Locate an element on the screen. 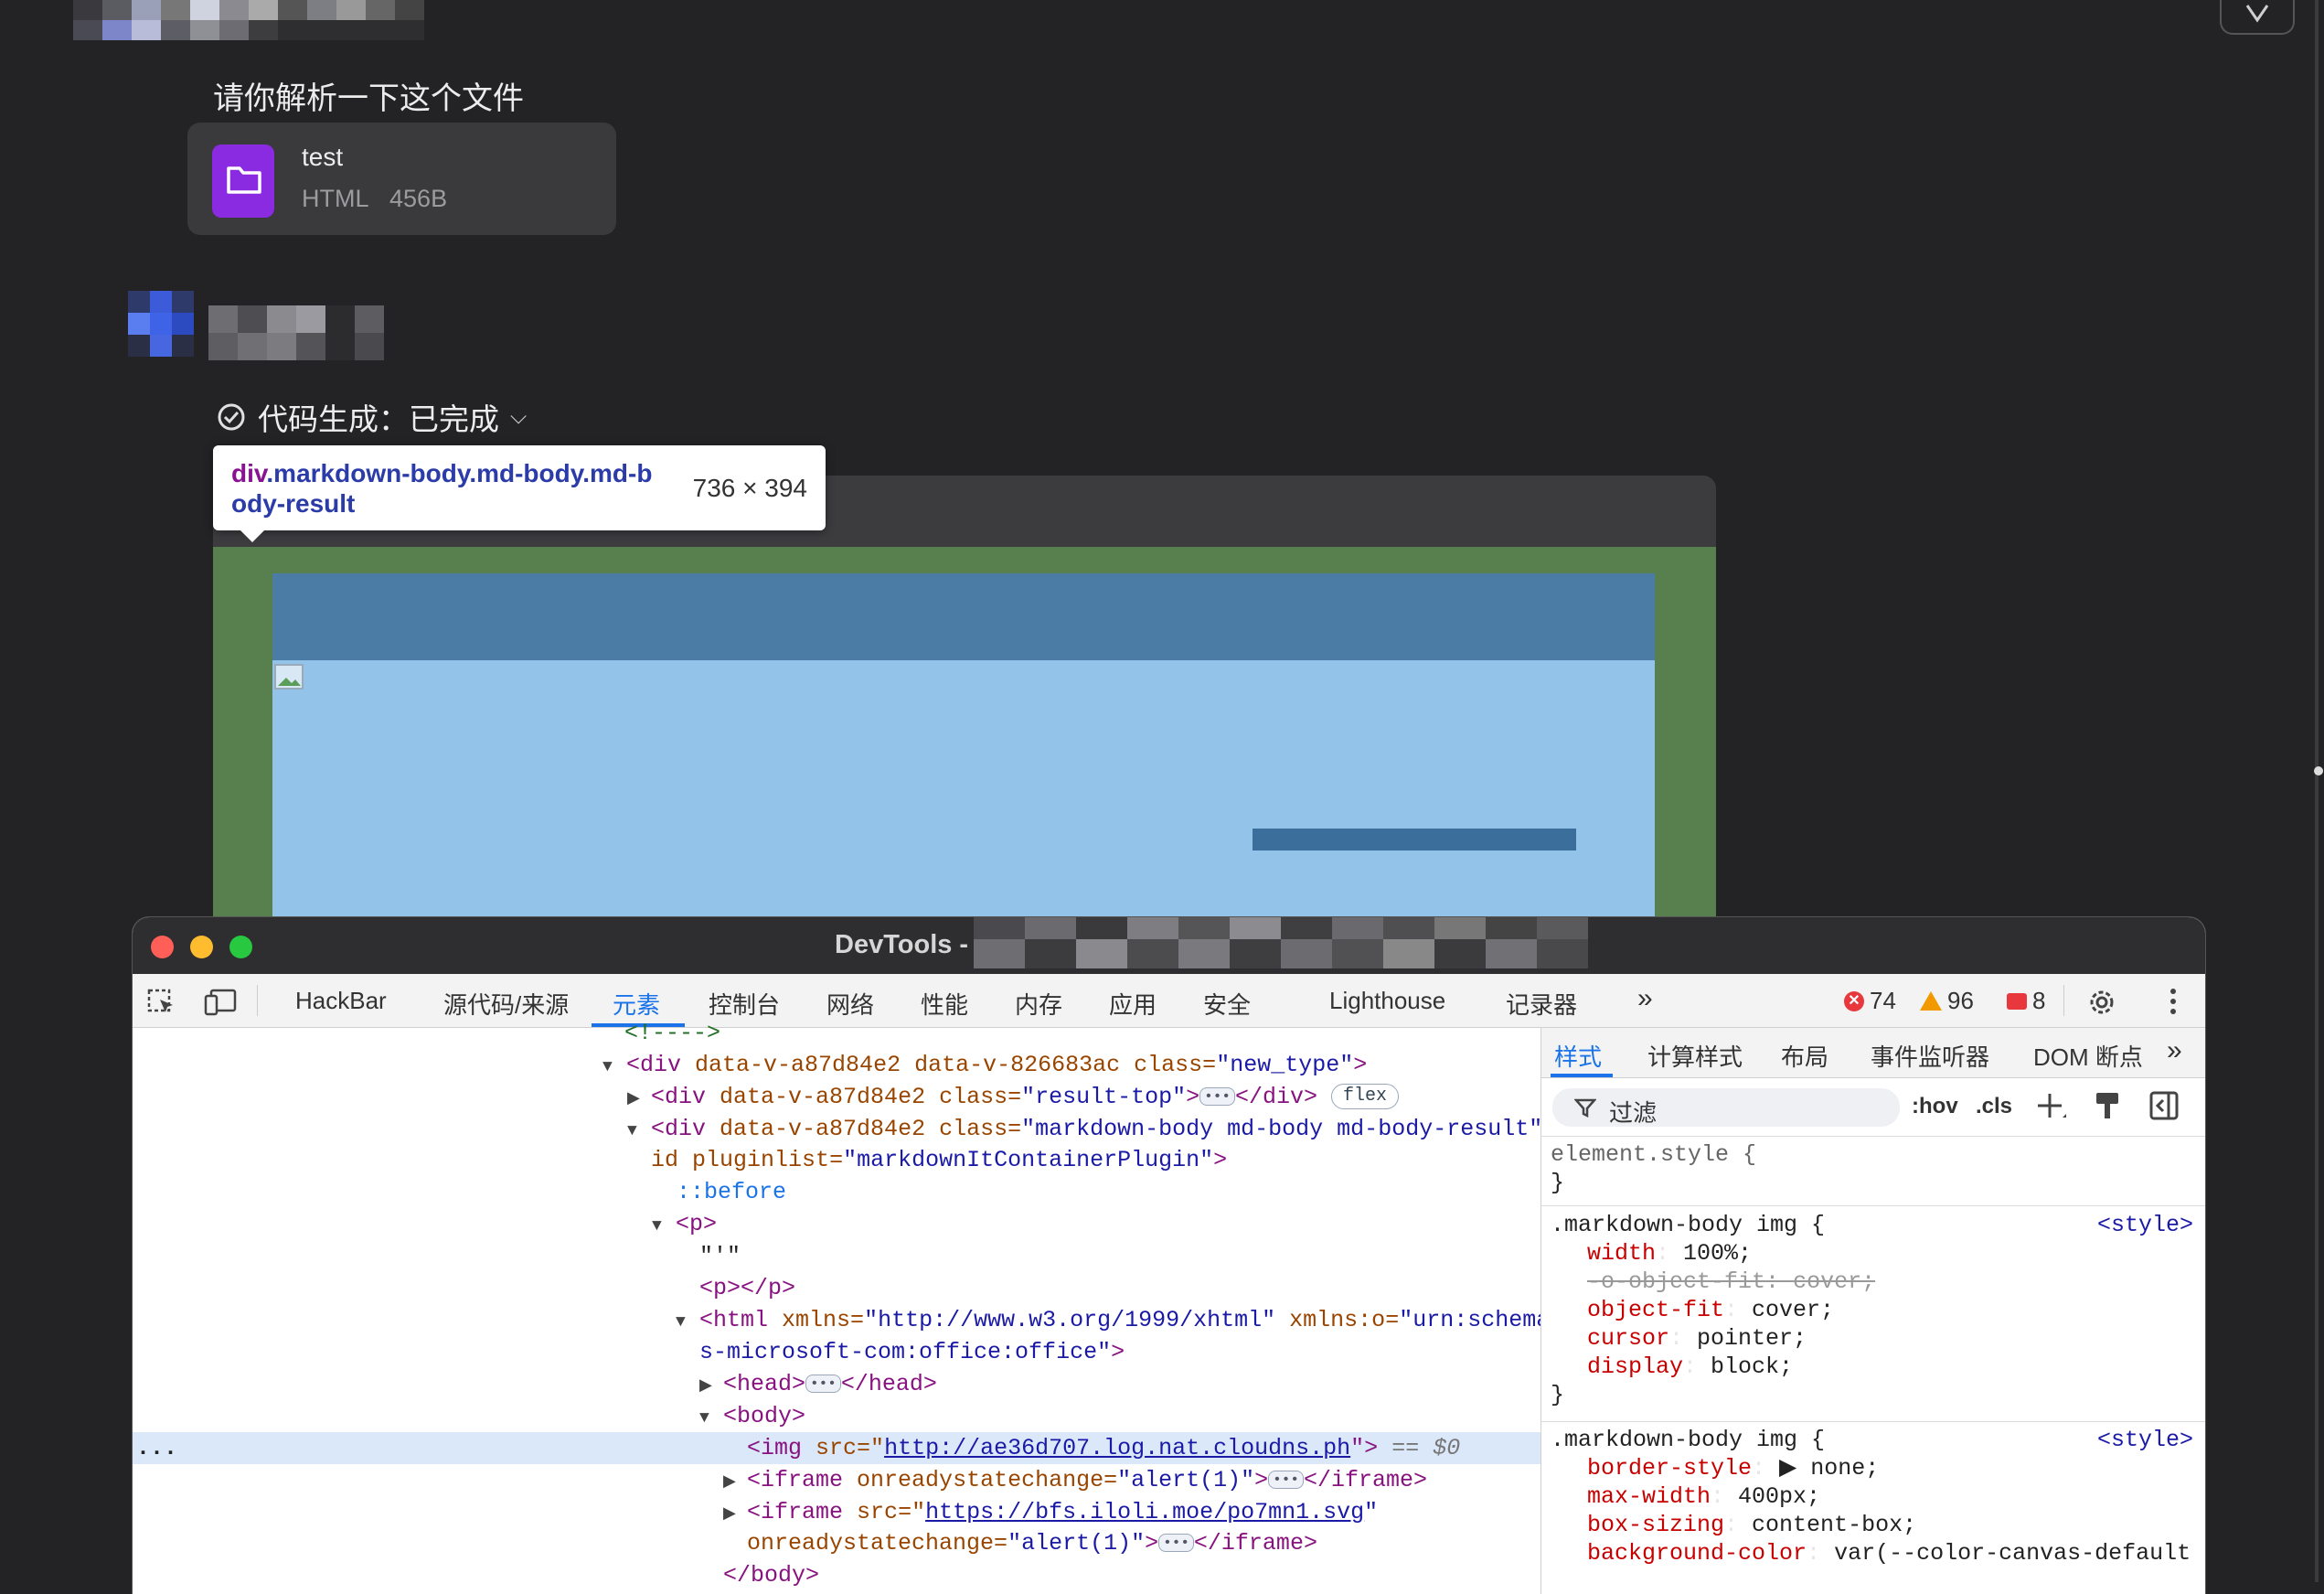  css-close-brace: } is located at coordinates (1558, 1395).